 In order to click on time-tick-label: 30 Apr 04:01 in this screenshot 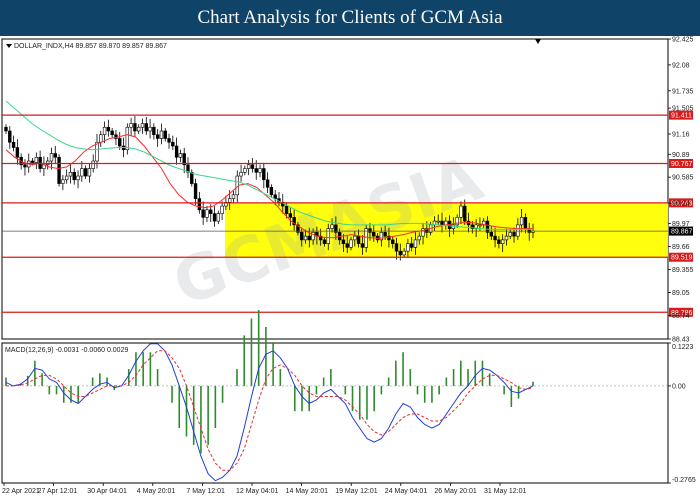, I will do `click(107, 491)`.